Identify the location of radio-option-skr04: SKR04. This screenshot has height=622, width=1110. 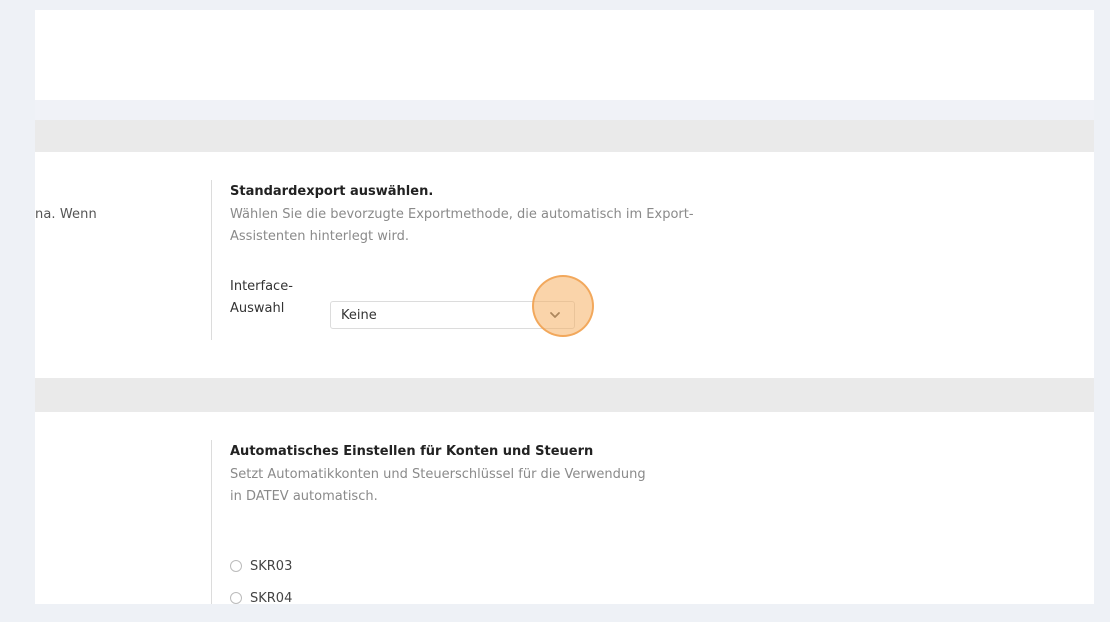
(261, 596).